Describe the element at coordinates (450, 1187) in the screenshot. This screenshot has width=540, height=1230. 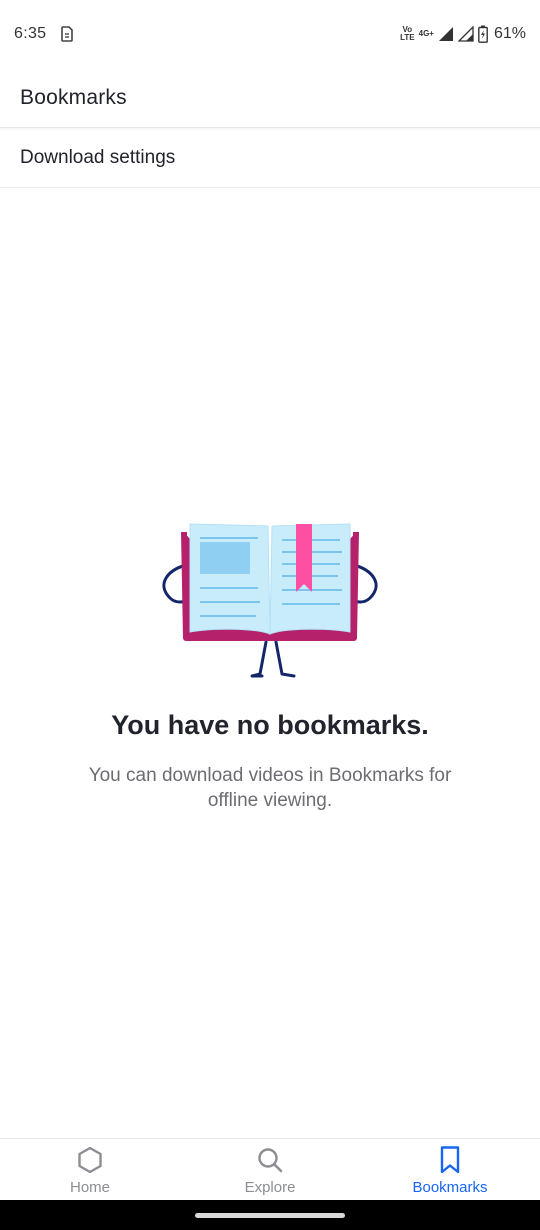
I see `nav-label-bookmarks: Bookmarks` at that location.